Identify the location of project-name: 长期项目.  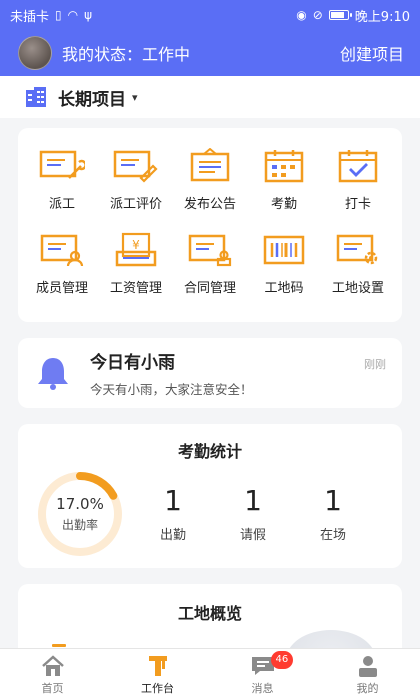
(92, 99).